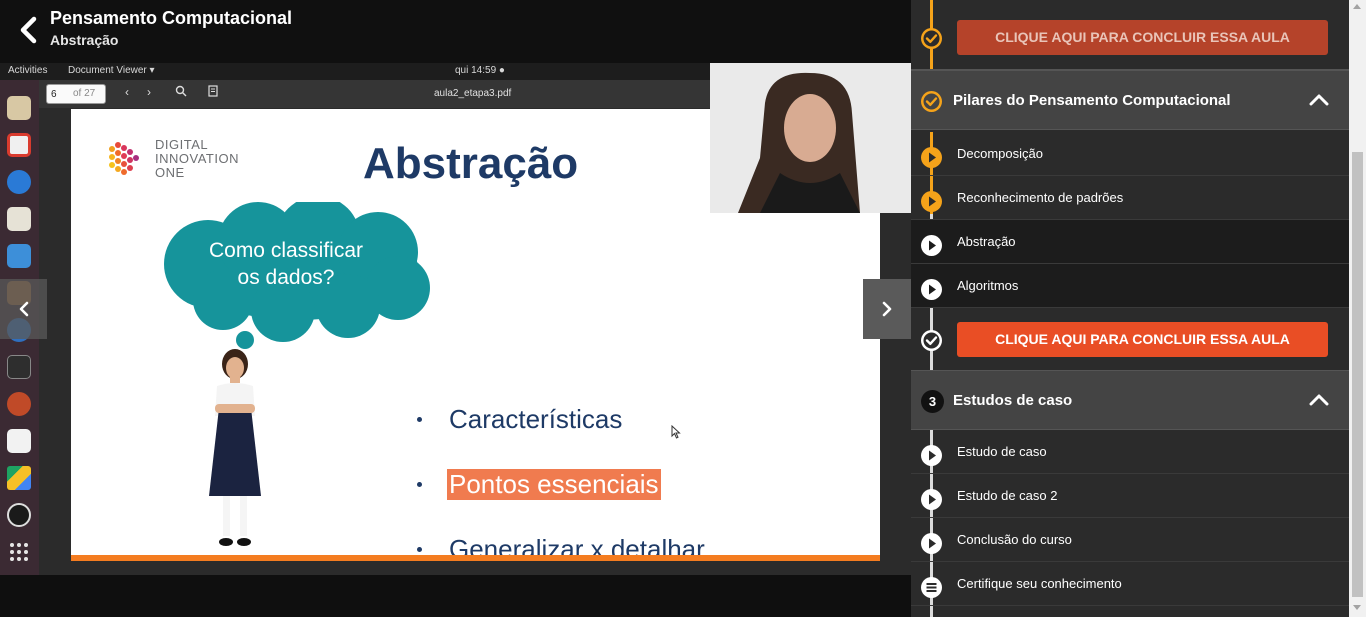 The height and width of the screenshot is (617, 1366). What do you see at coordinates (286, 264) in the screenshot?
I see `thought-cloud-text: Como classificar os dados?` at bounding box center [286, 264].